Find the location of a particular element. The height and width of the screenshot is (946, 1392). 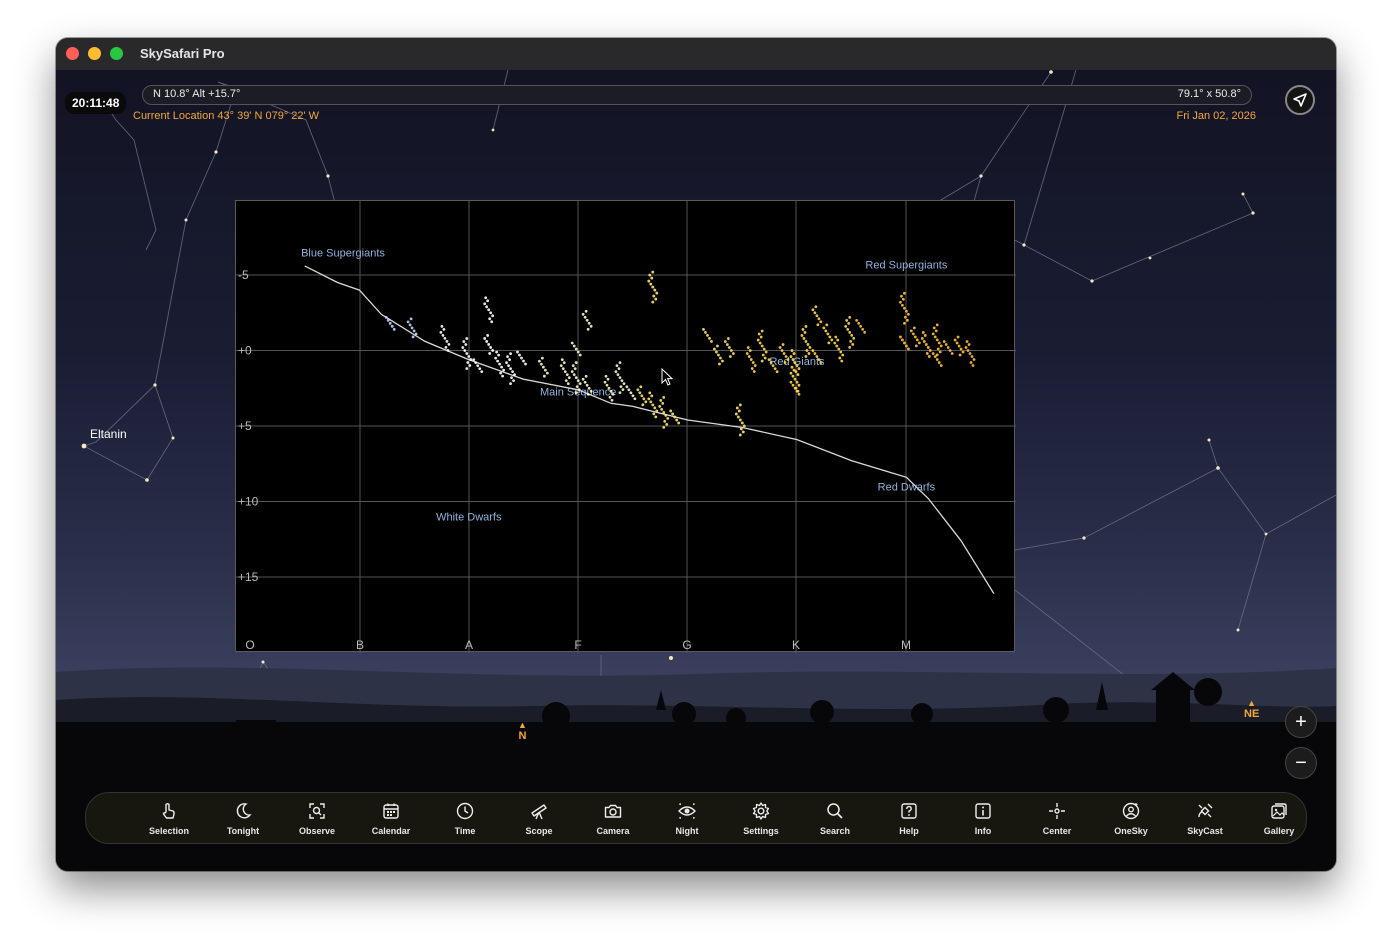

eye-icon is located at coordinates (687, 811).